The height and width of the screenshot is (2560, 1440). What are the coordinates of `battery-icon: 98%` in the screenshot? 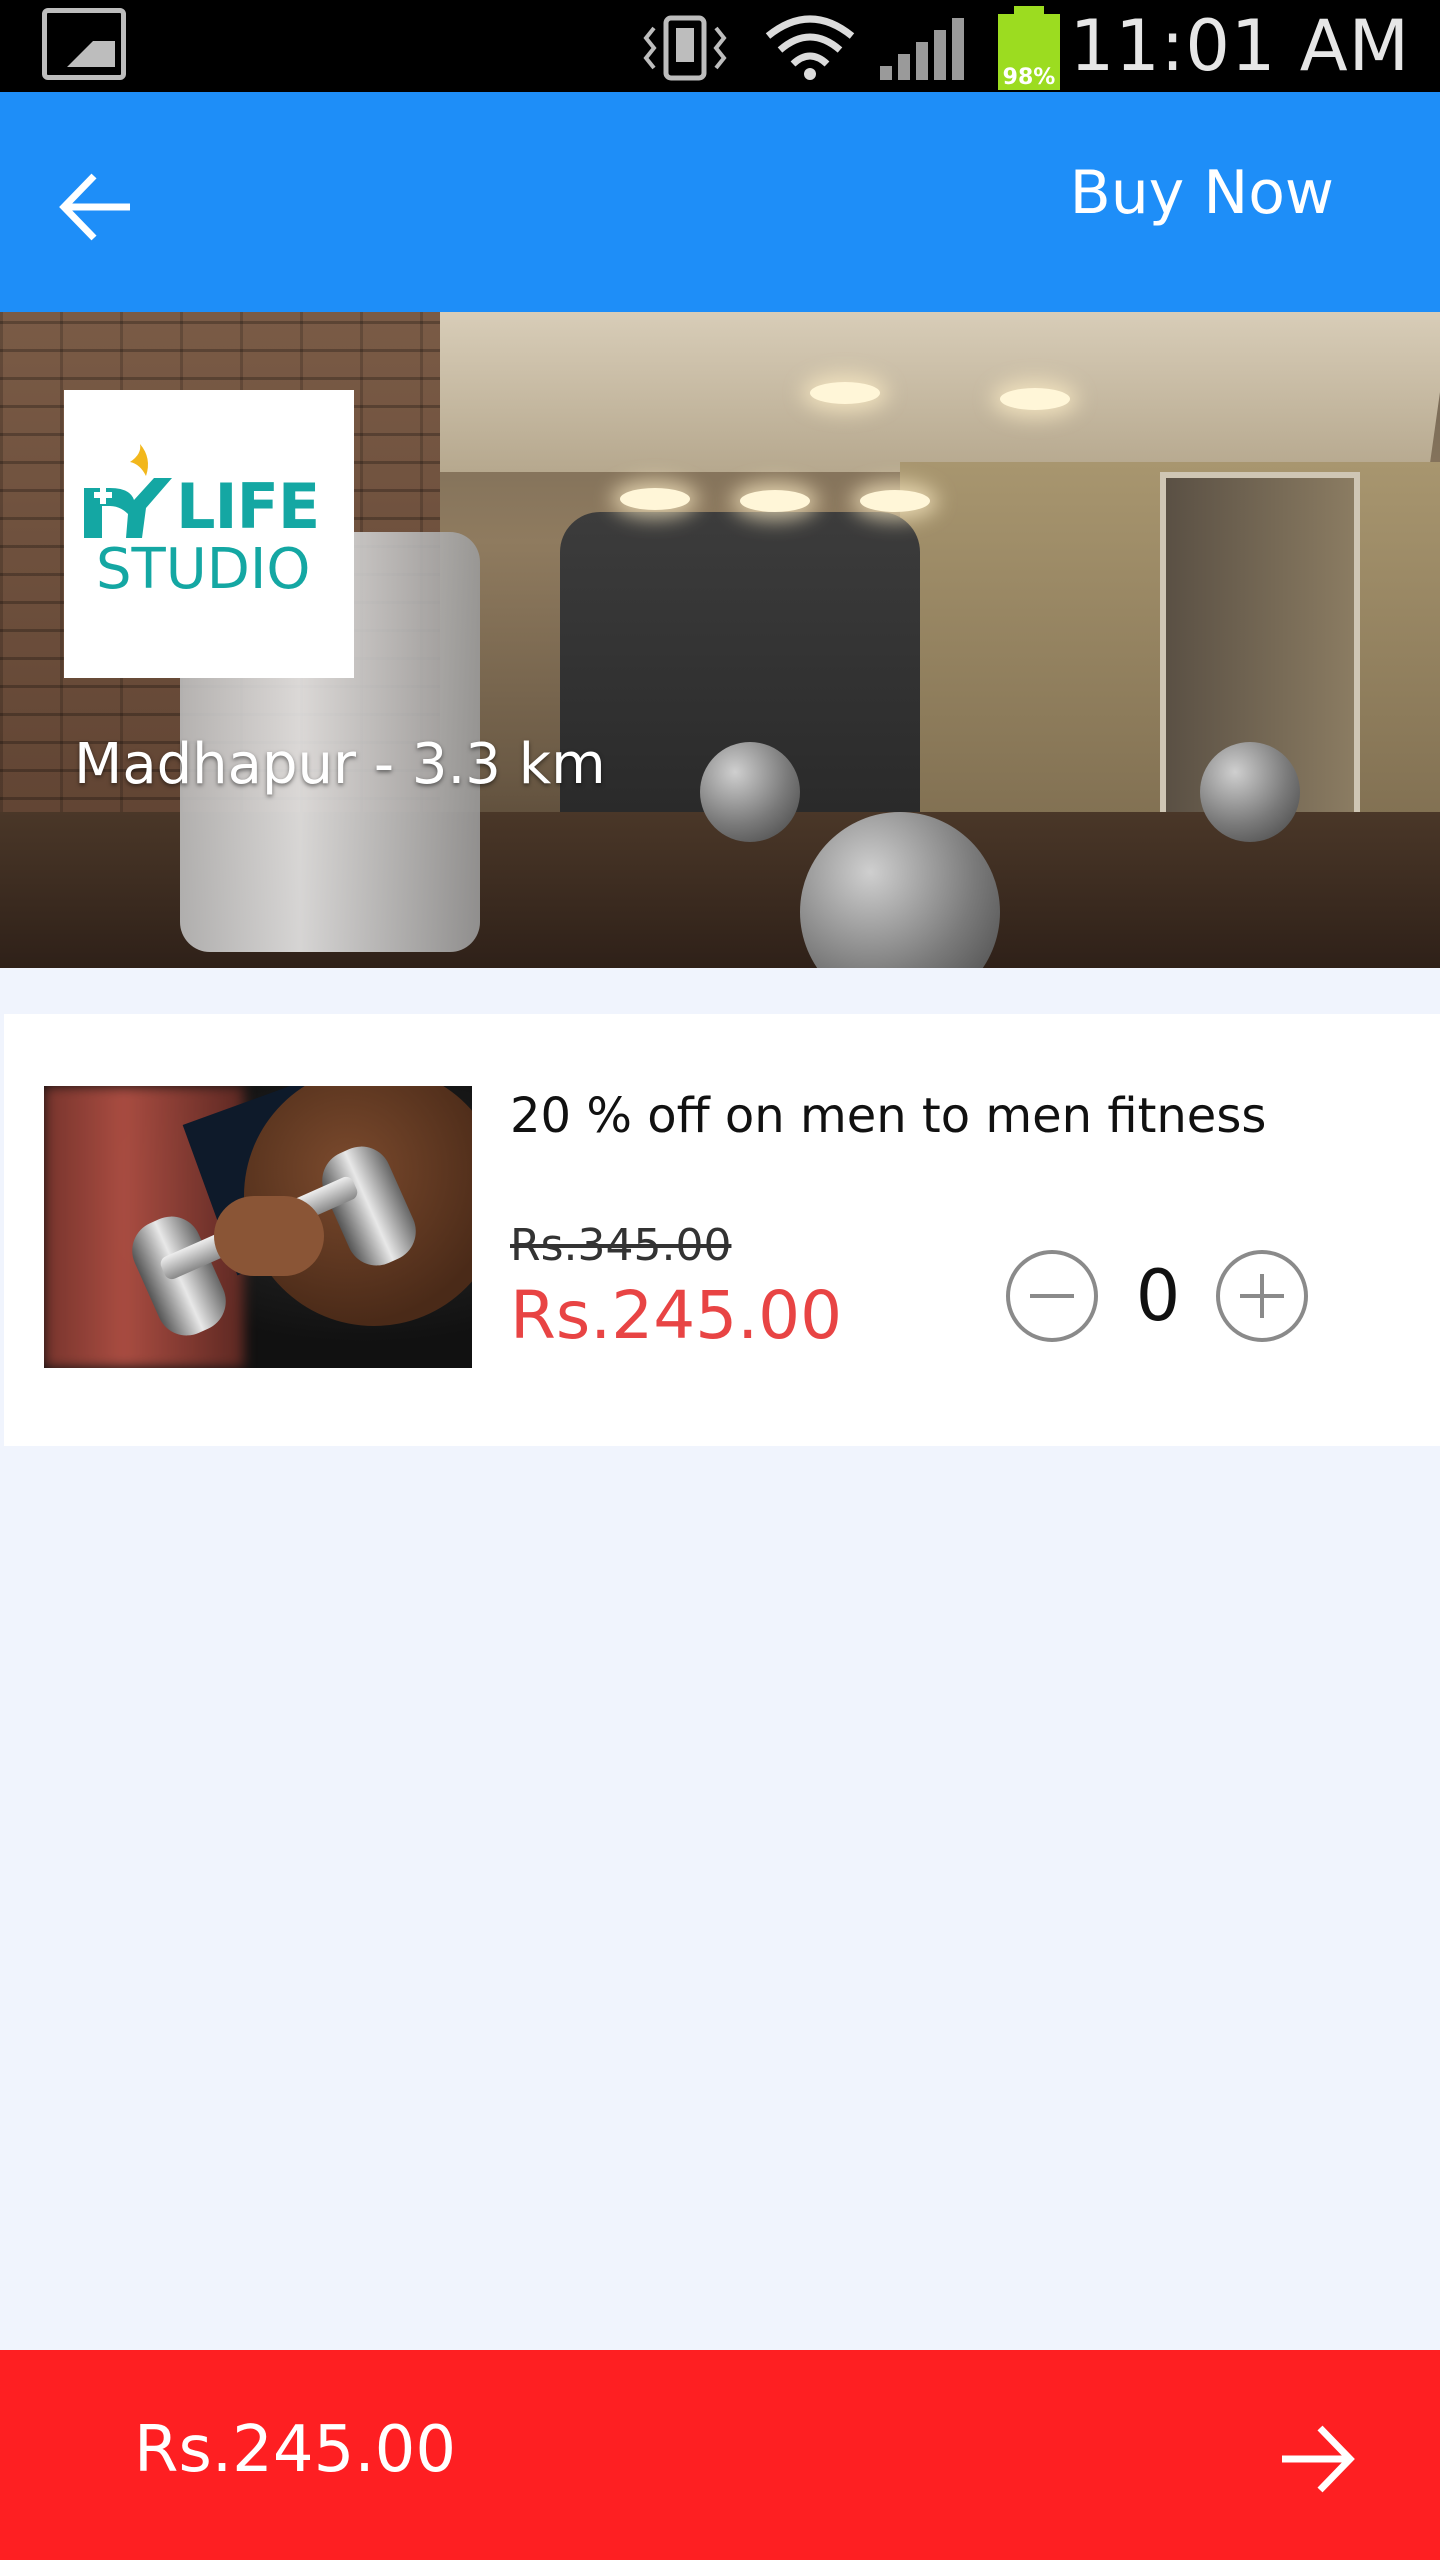 It's located at (1029, 48).